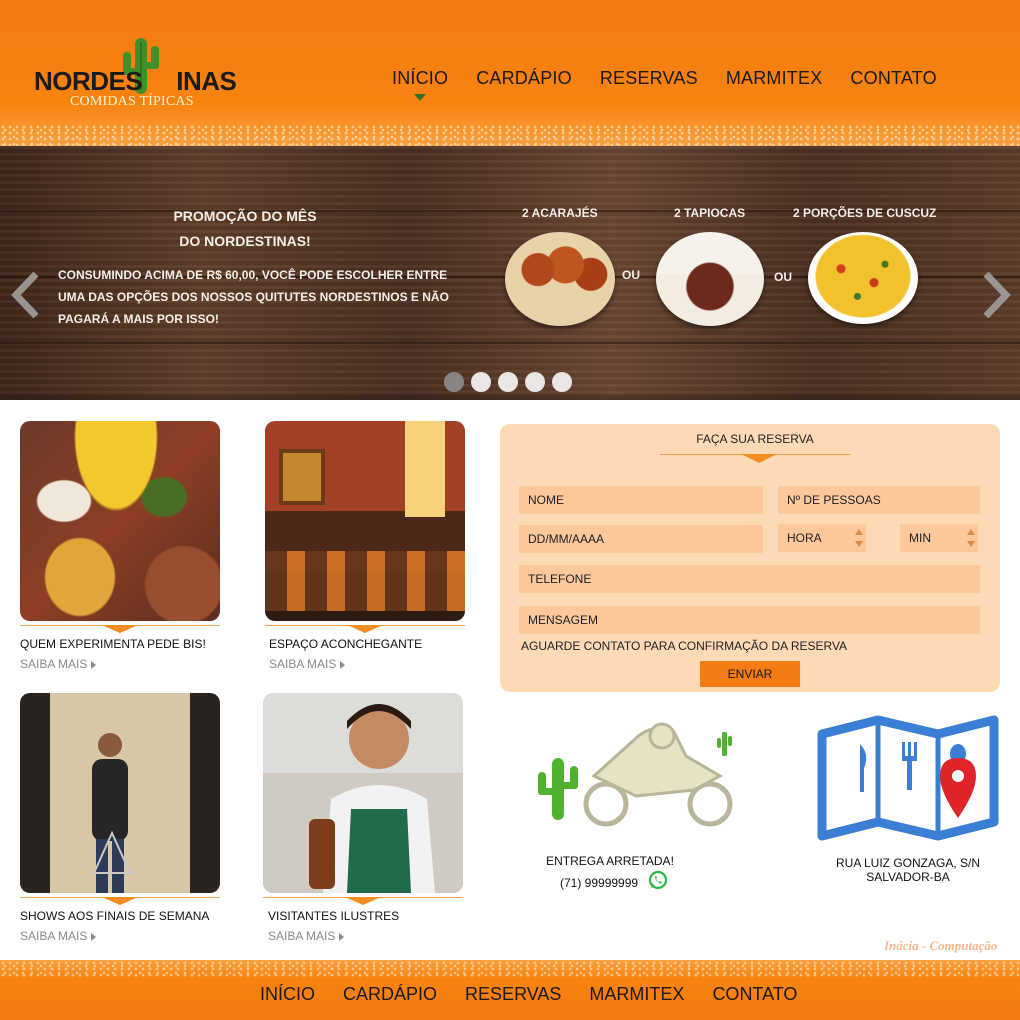 The width and height of the screenshot is (1020, 1020). I want to click on date-input, so click(641, 539).